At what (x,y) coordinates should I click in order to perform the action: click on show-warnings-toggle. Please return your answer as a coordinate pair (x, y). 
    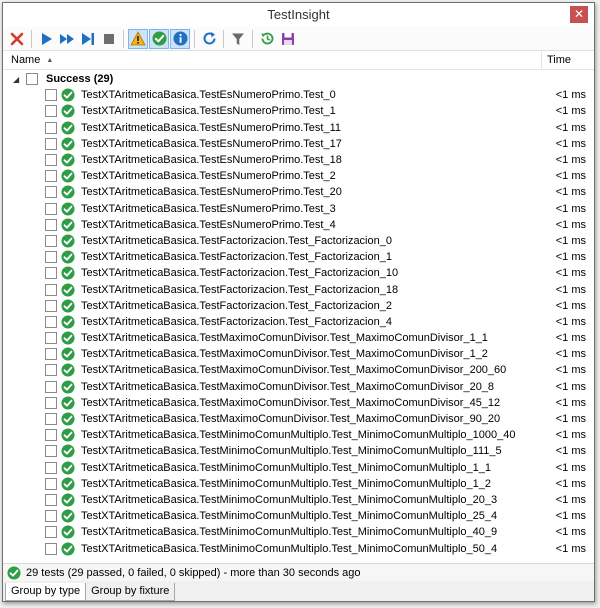
    Looking at the image, I should click on (138, 38).